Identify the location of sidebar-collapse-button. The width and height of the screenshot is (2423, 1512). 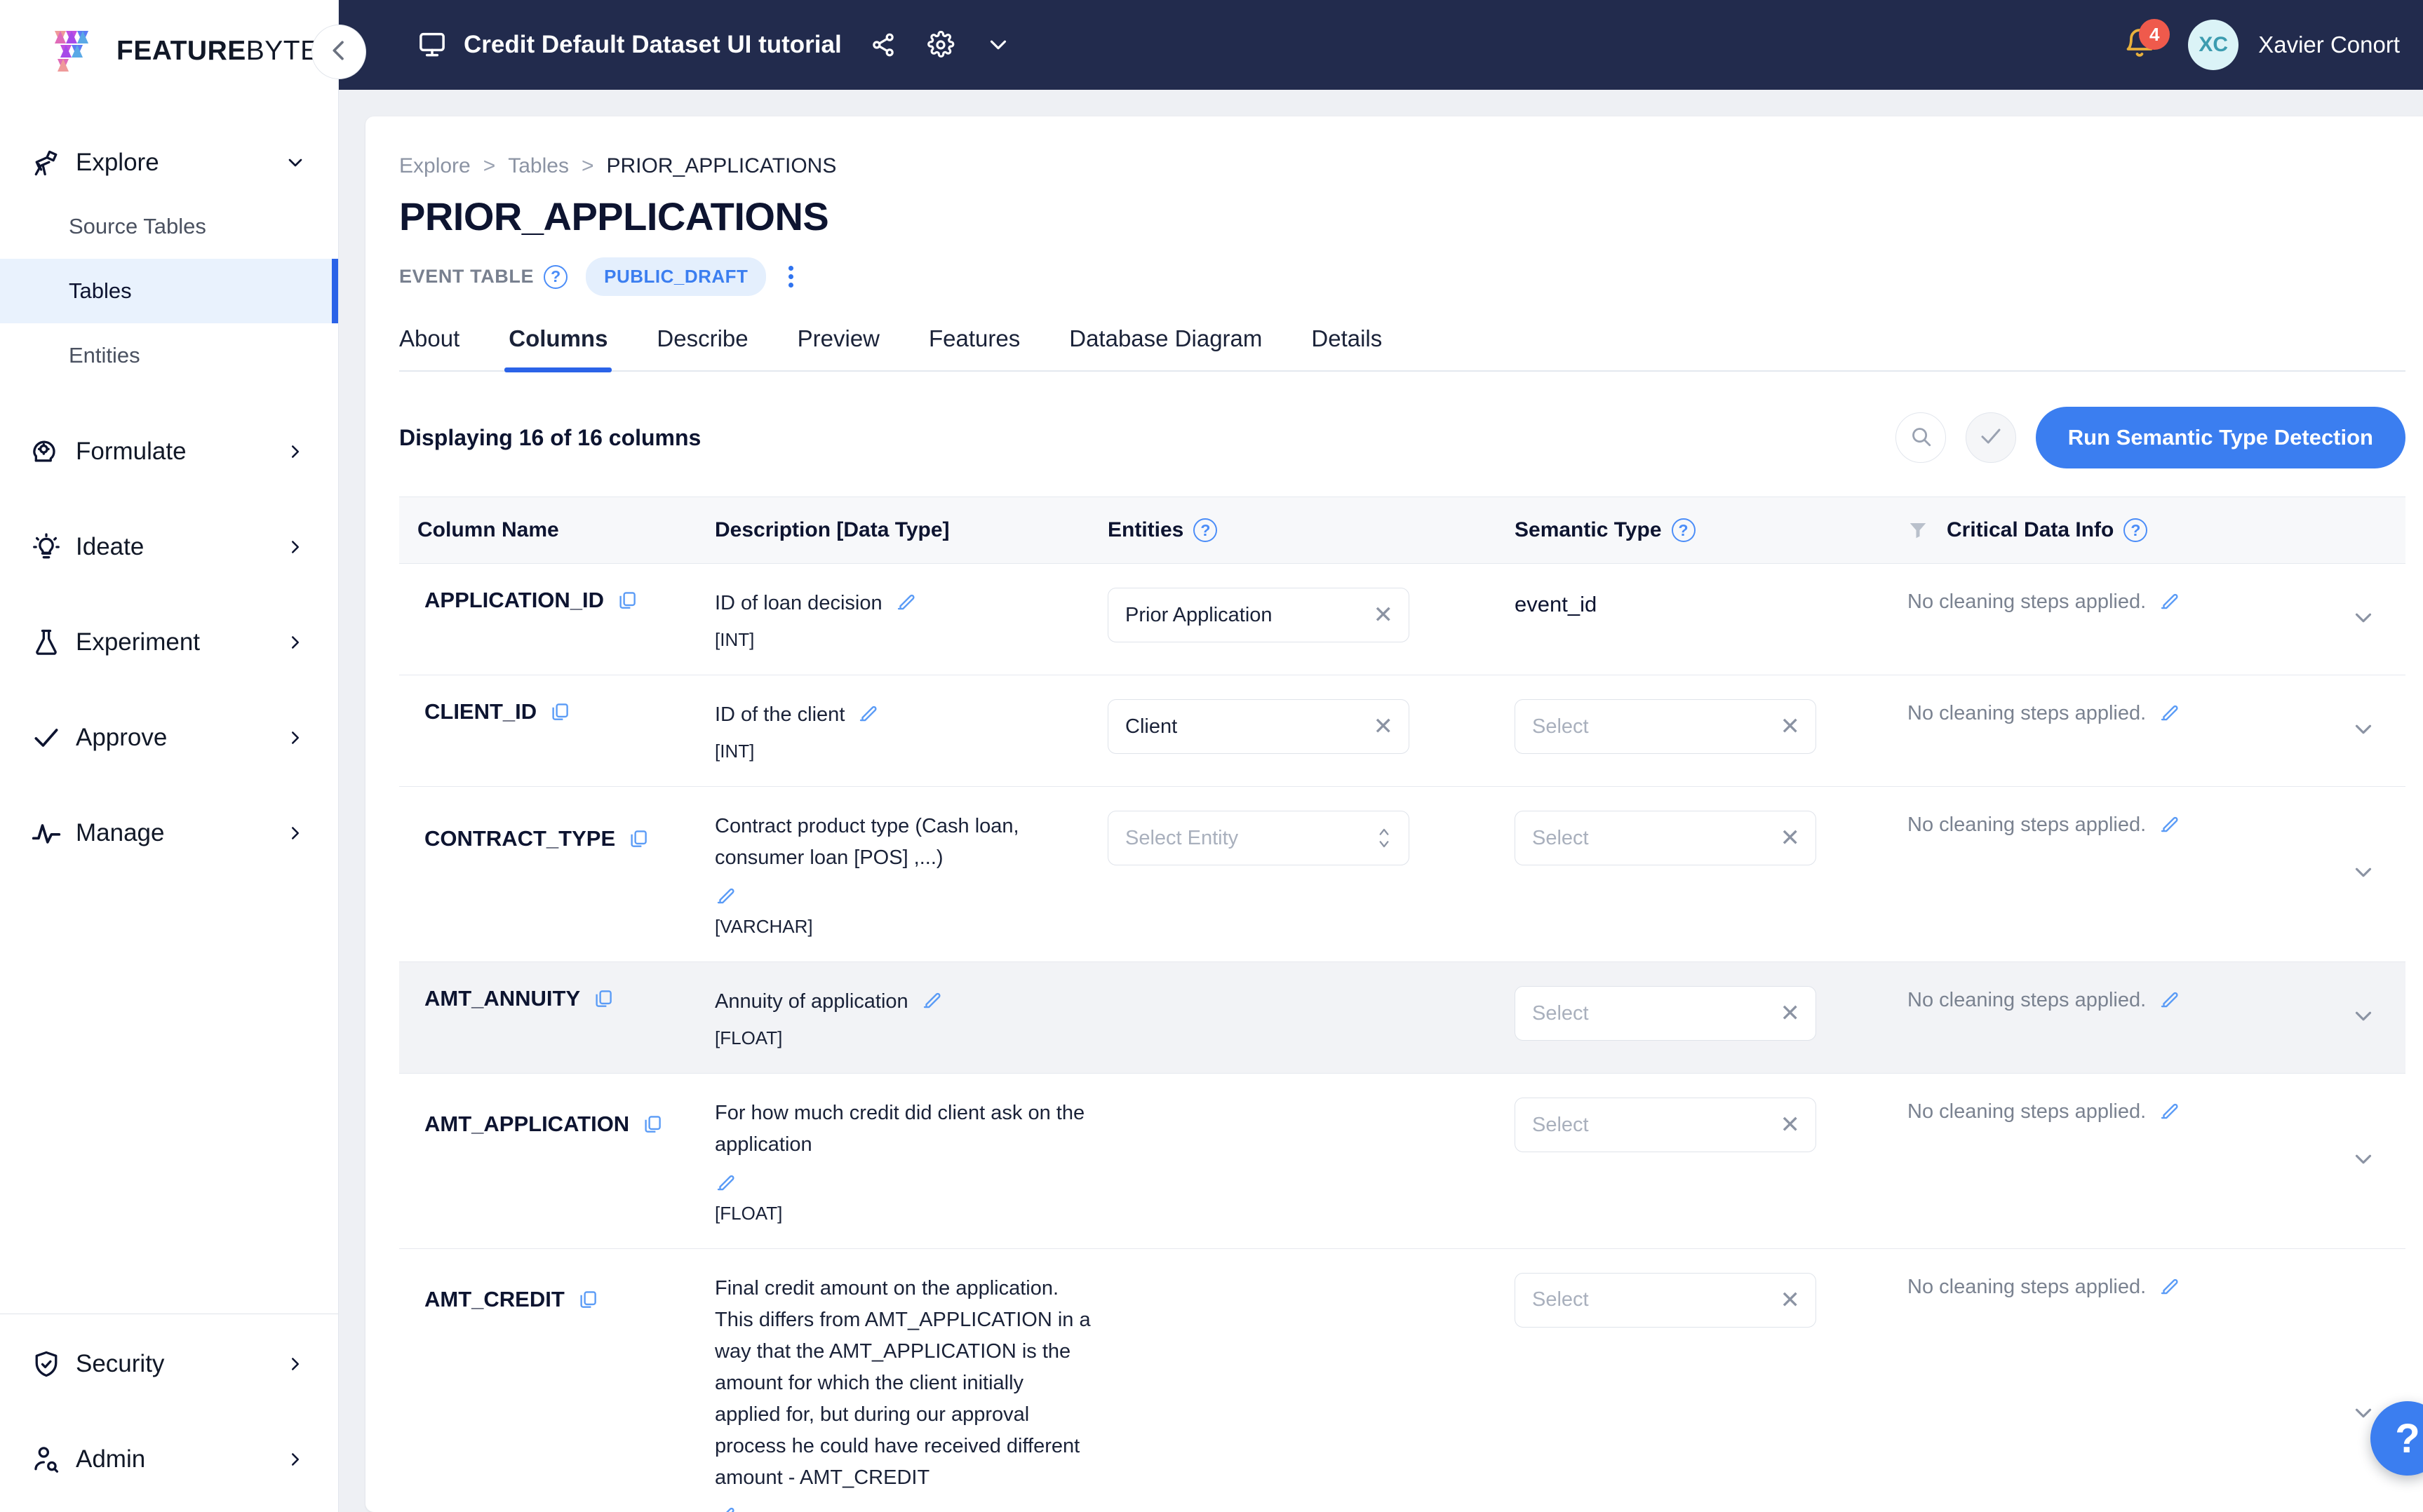
(339, 52).